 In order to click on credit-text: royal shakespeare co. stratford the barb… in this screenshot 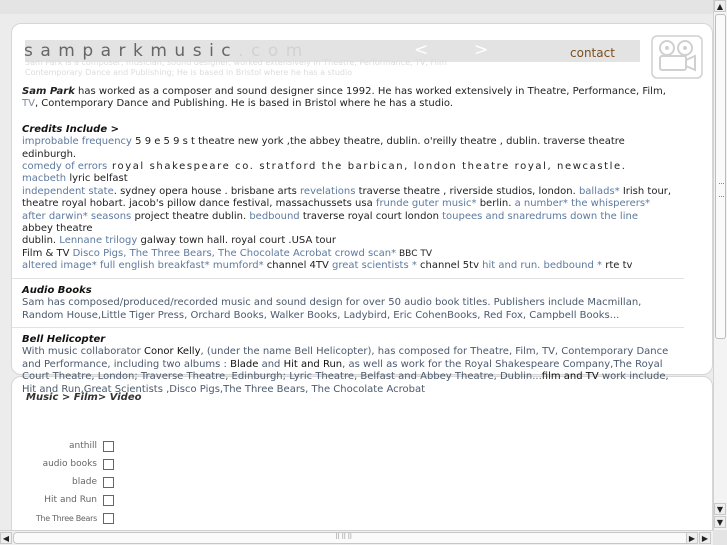, I will do `click(367, 167)`.